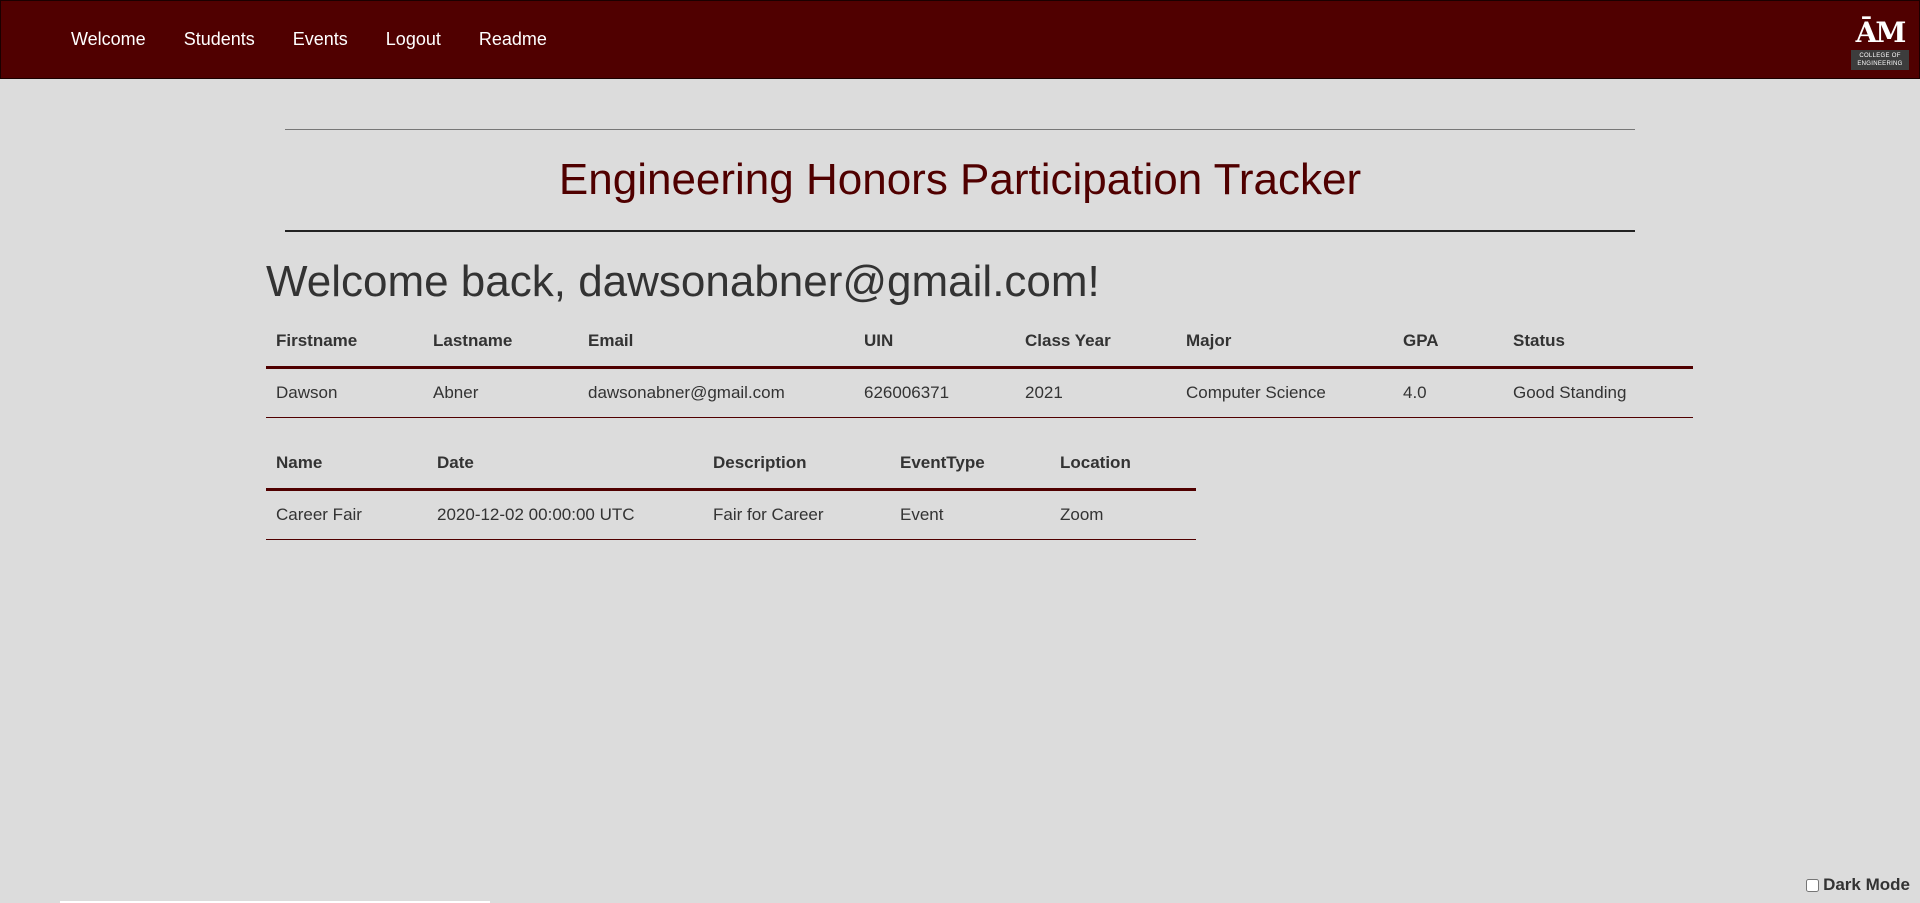 This screenshot has height=903, width=1920. I want to click on column-header-firstname: Firstname, so click(344, 342).